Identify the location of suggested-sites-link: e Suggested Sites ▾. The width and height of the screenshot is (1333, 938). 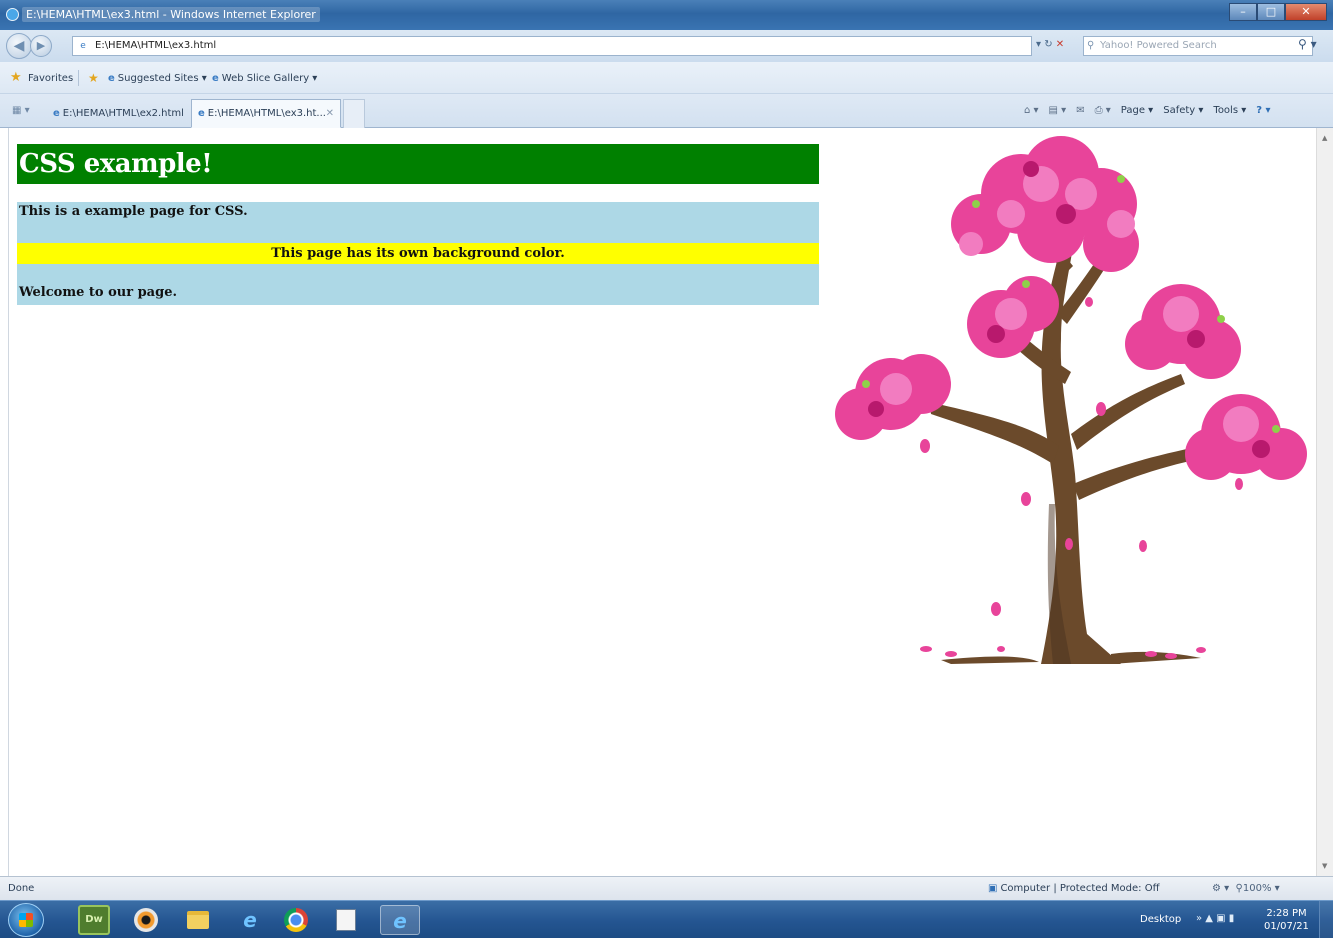
(157, 78).